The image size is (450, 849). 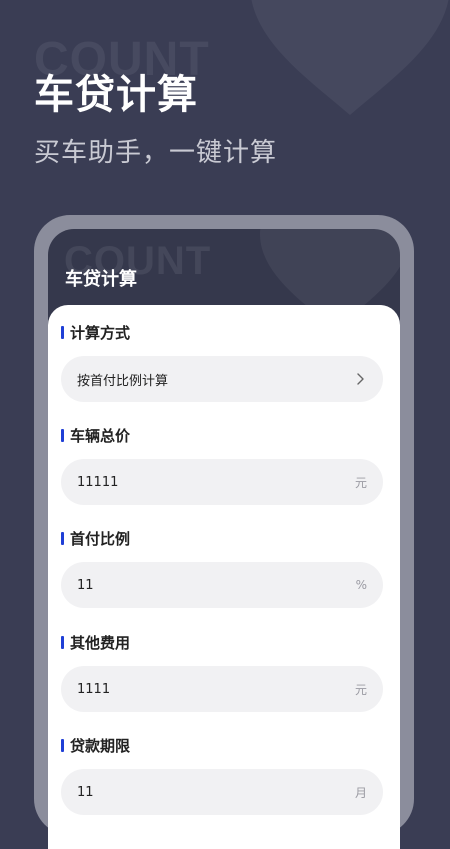 I want to click on down-payment-section: 首付比例 11 %, so click(x=222, y=568).